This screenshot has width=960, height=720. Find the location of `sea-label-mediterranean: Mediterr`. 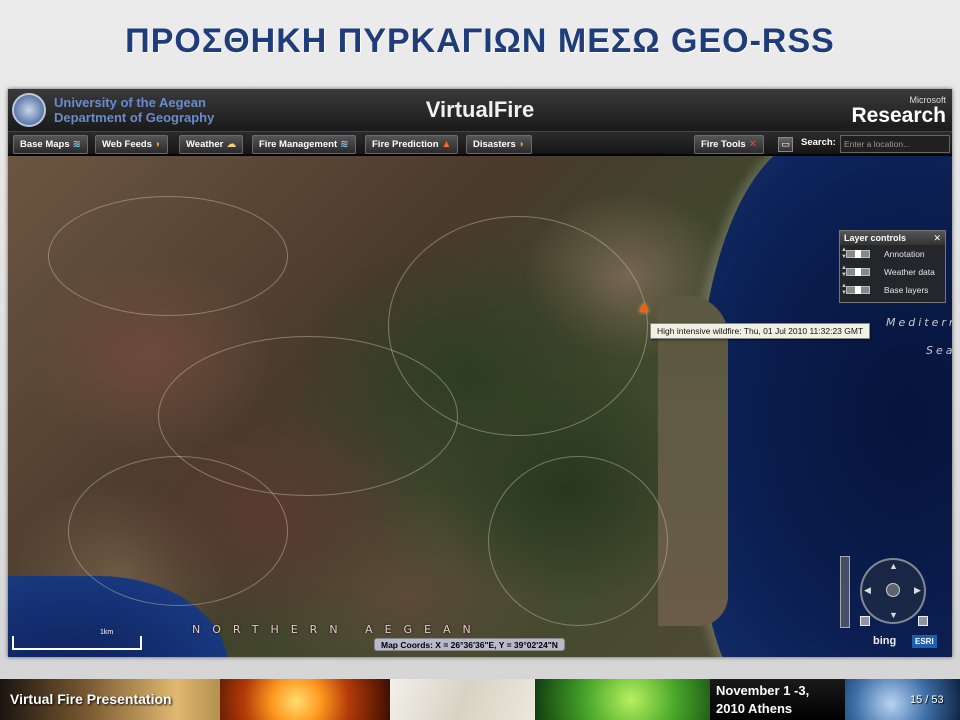

sea-label-mediterranean: Mediterr is located at coordinates (919, 322).